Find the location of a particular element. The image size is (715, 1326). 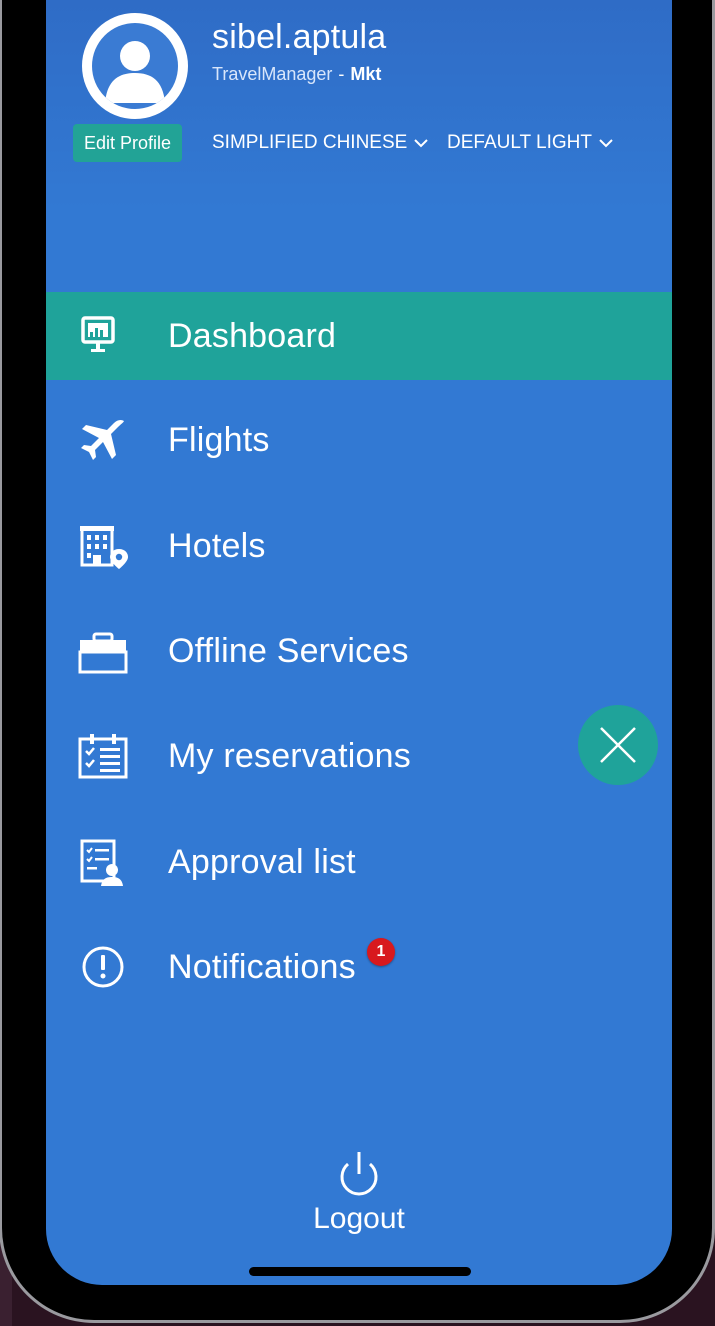

power-icon is located at coordinates (359, 1175).